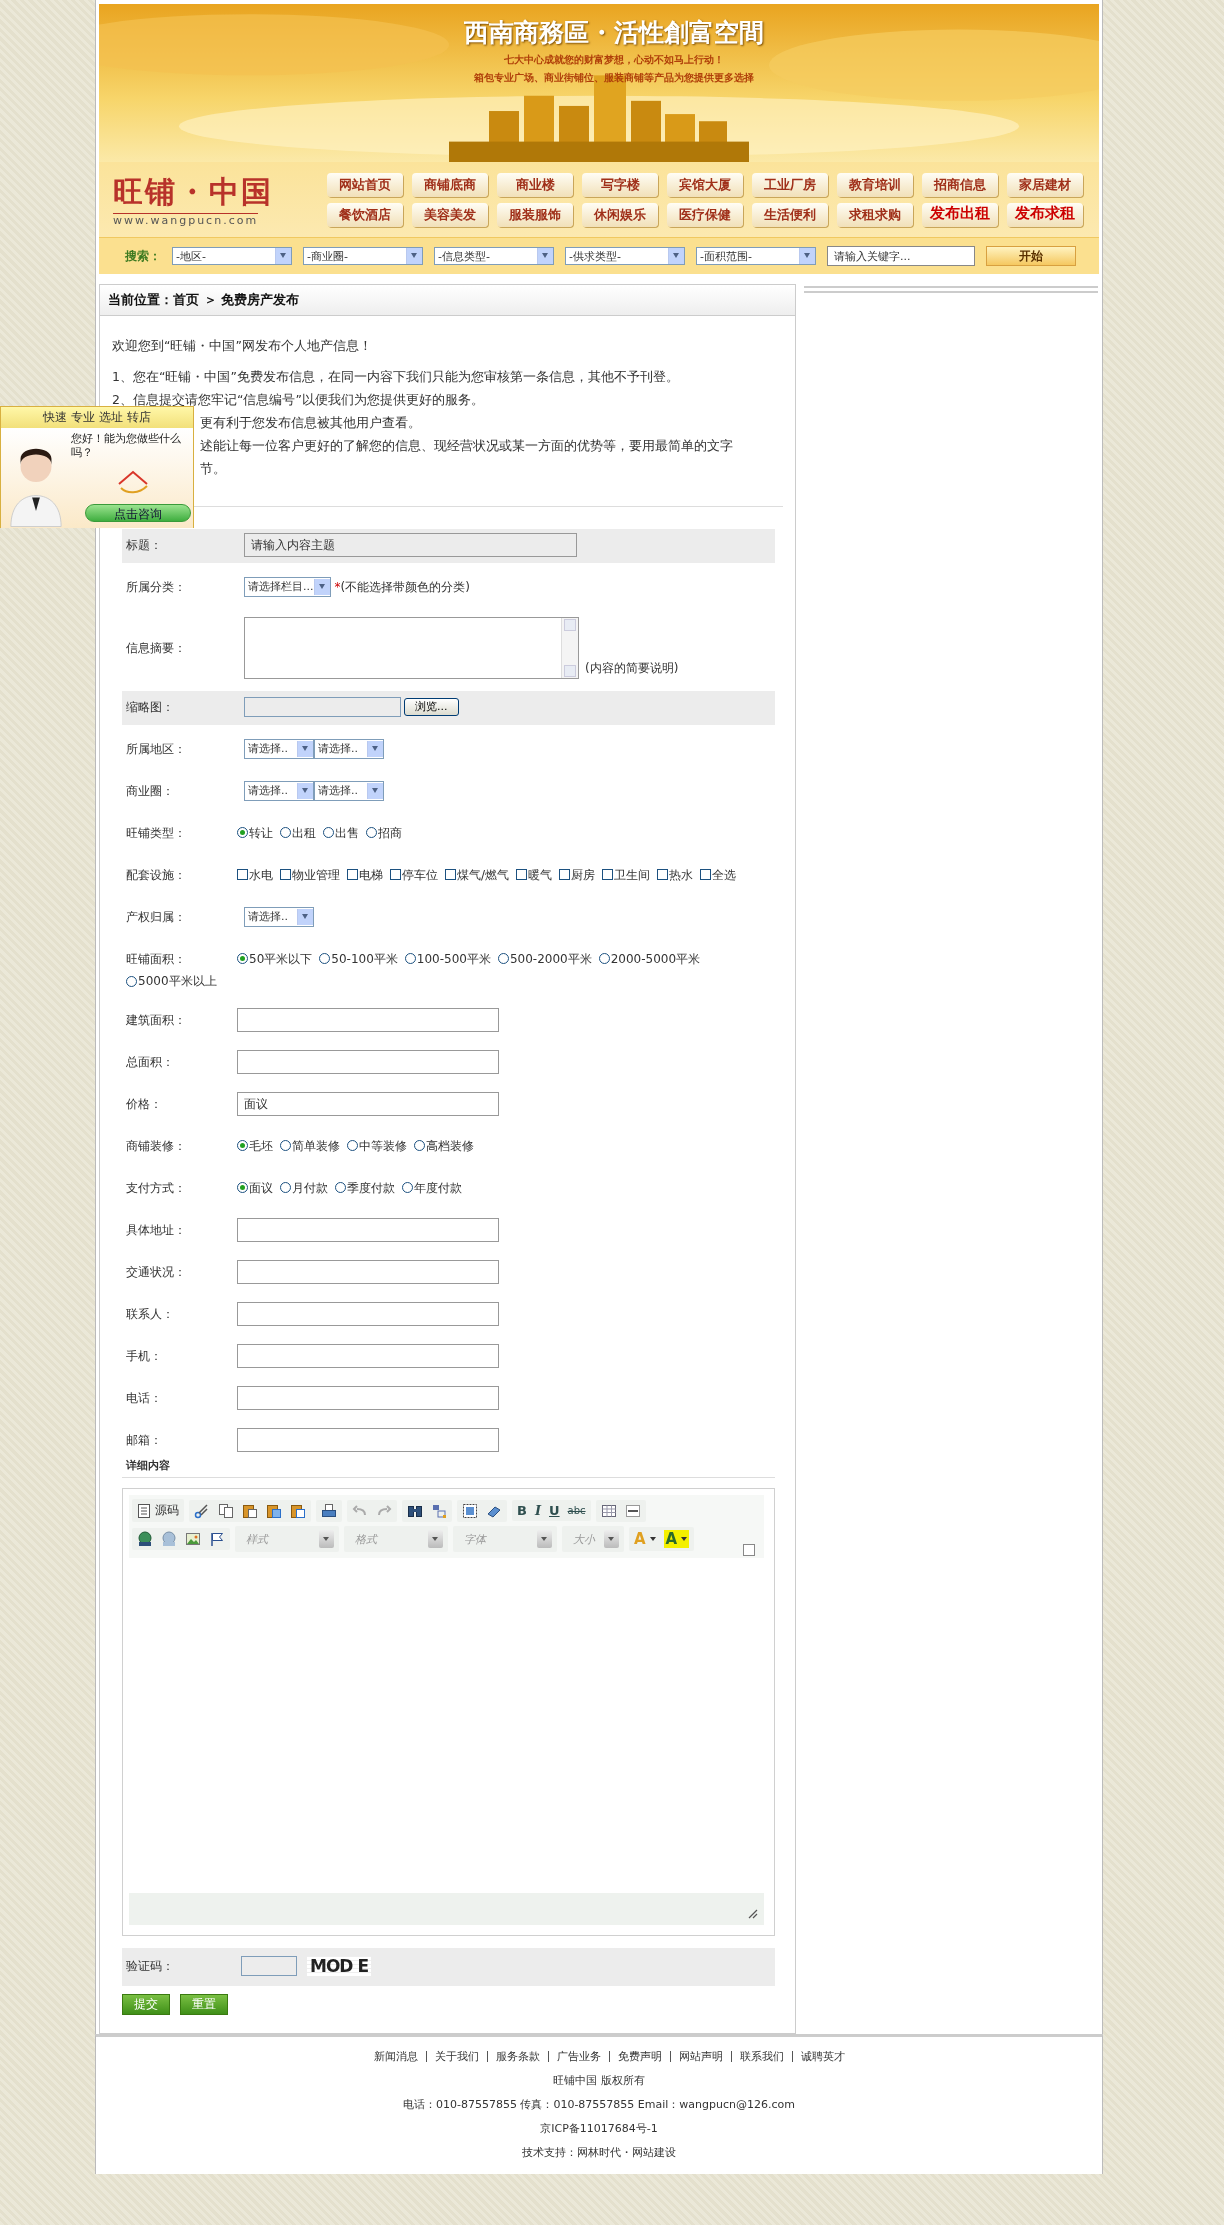 This screenshot has height=2225, width=1224. I want to click on collapse-toolbar-icon, so click(749, 1550).